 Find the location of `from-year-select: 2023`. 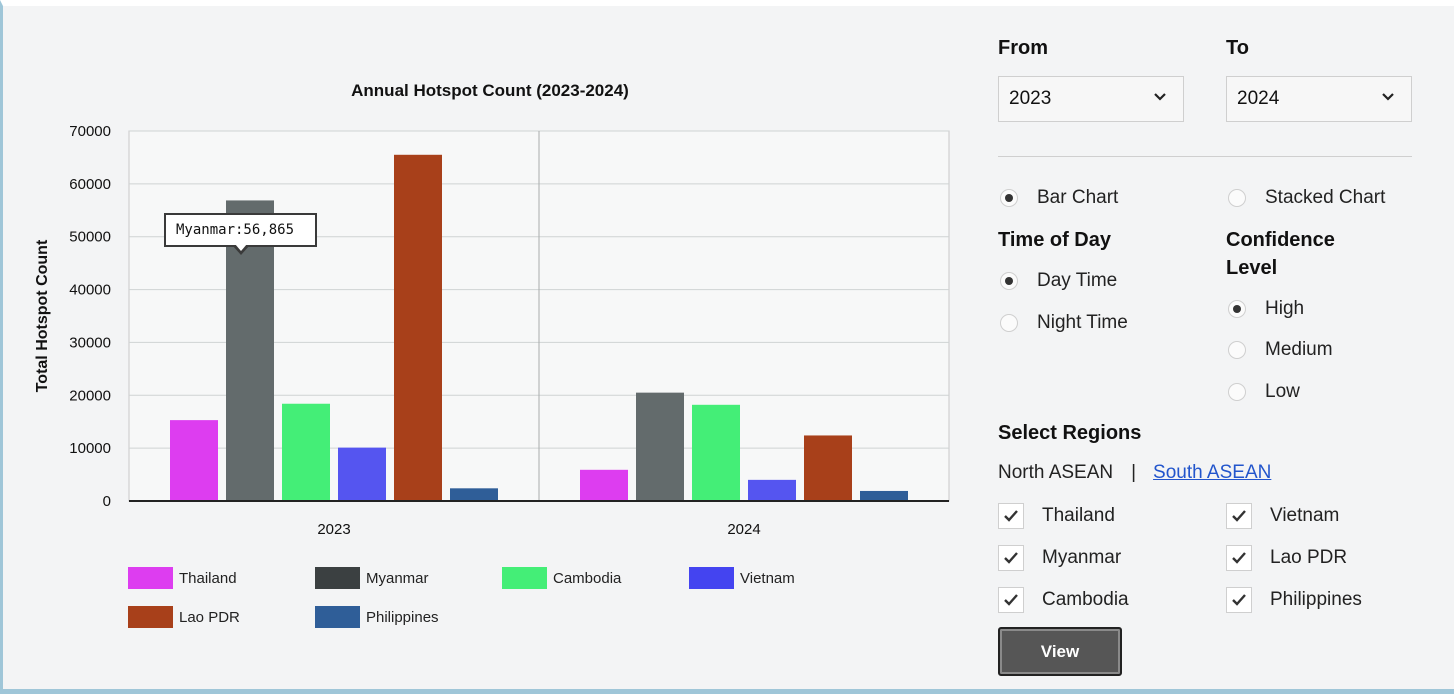

from-year-select: 2023 is located at coordinates (1091, 99).